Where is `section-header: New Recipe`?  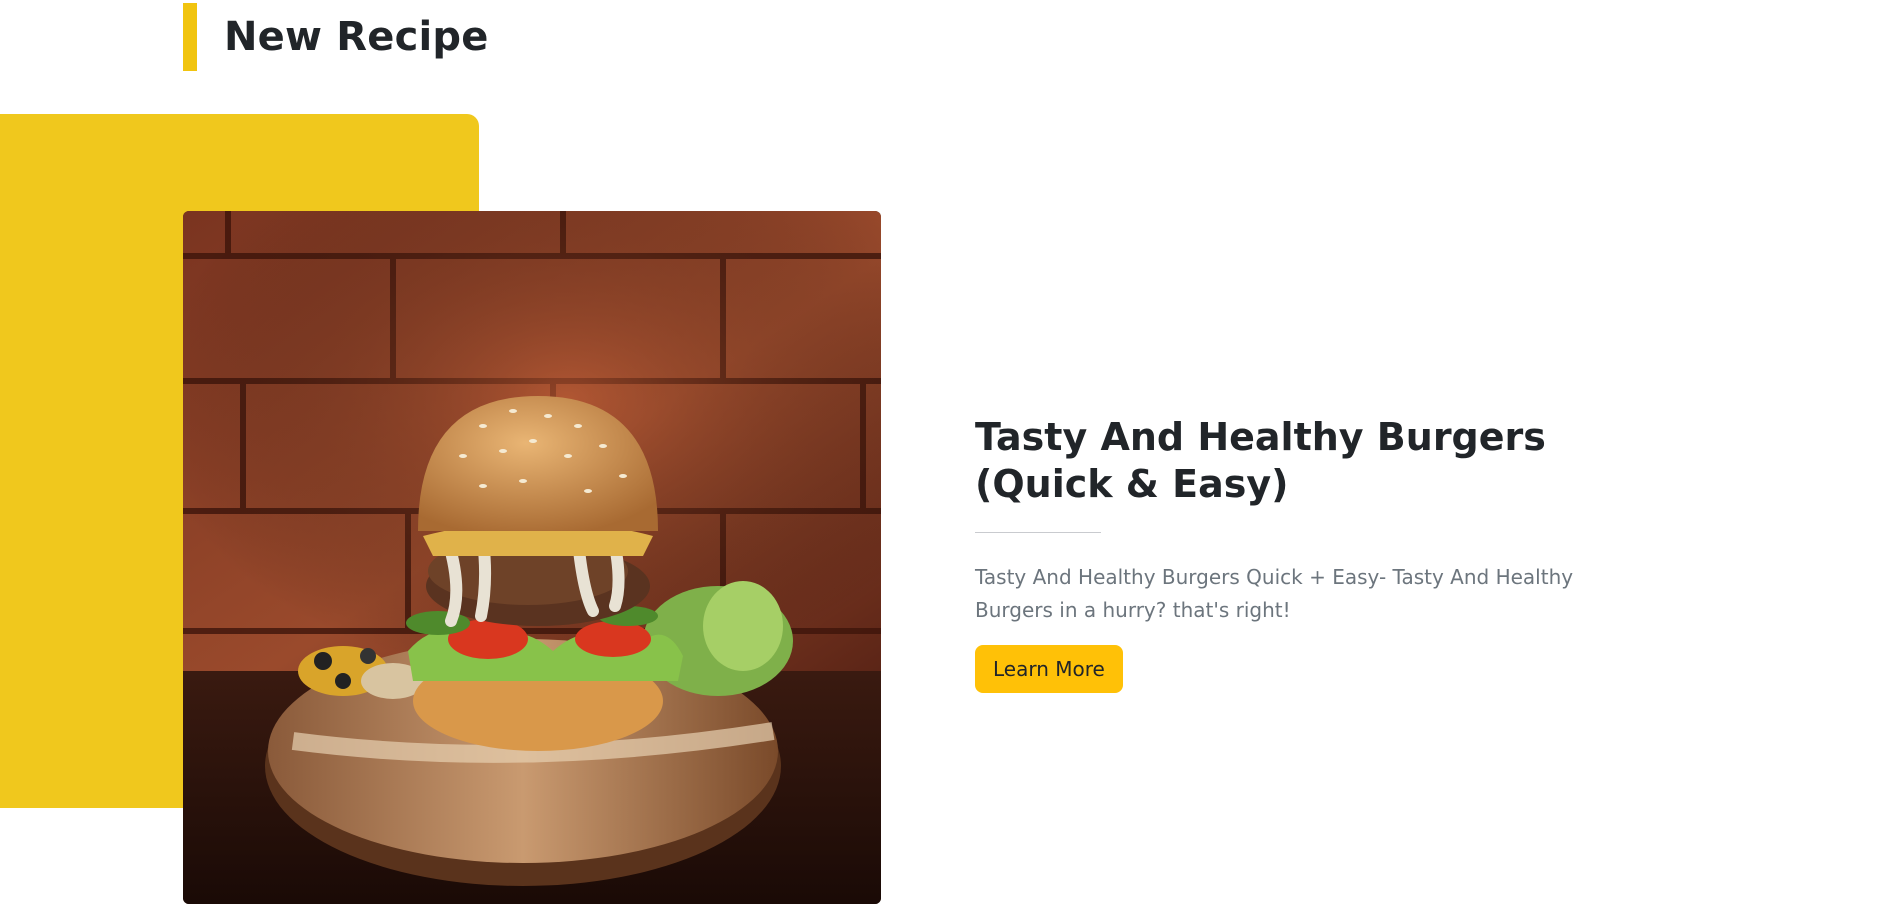
section-header: New Recipe is located at coordinates (336, 37).